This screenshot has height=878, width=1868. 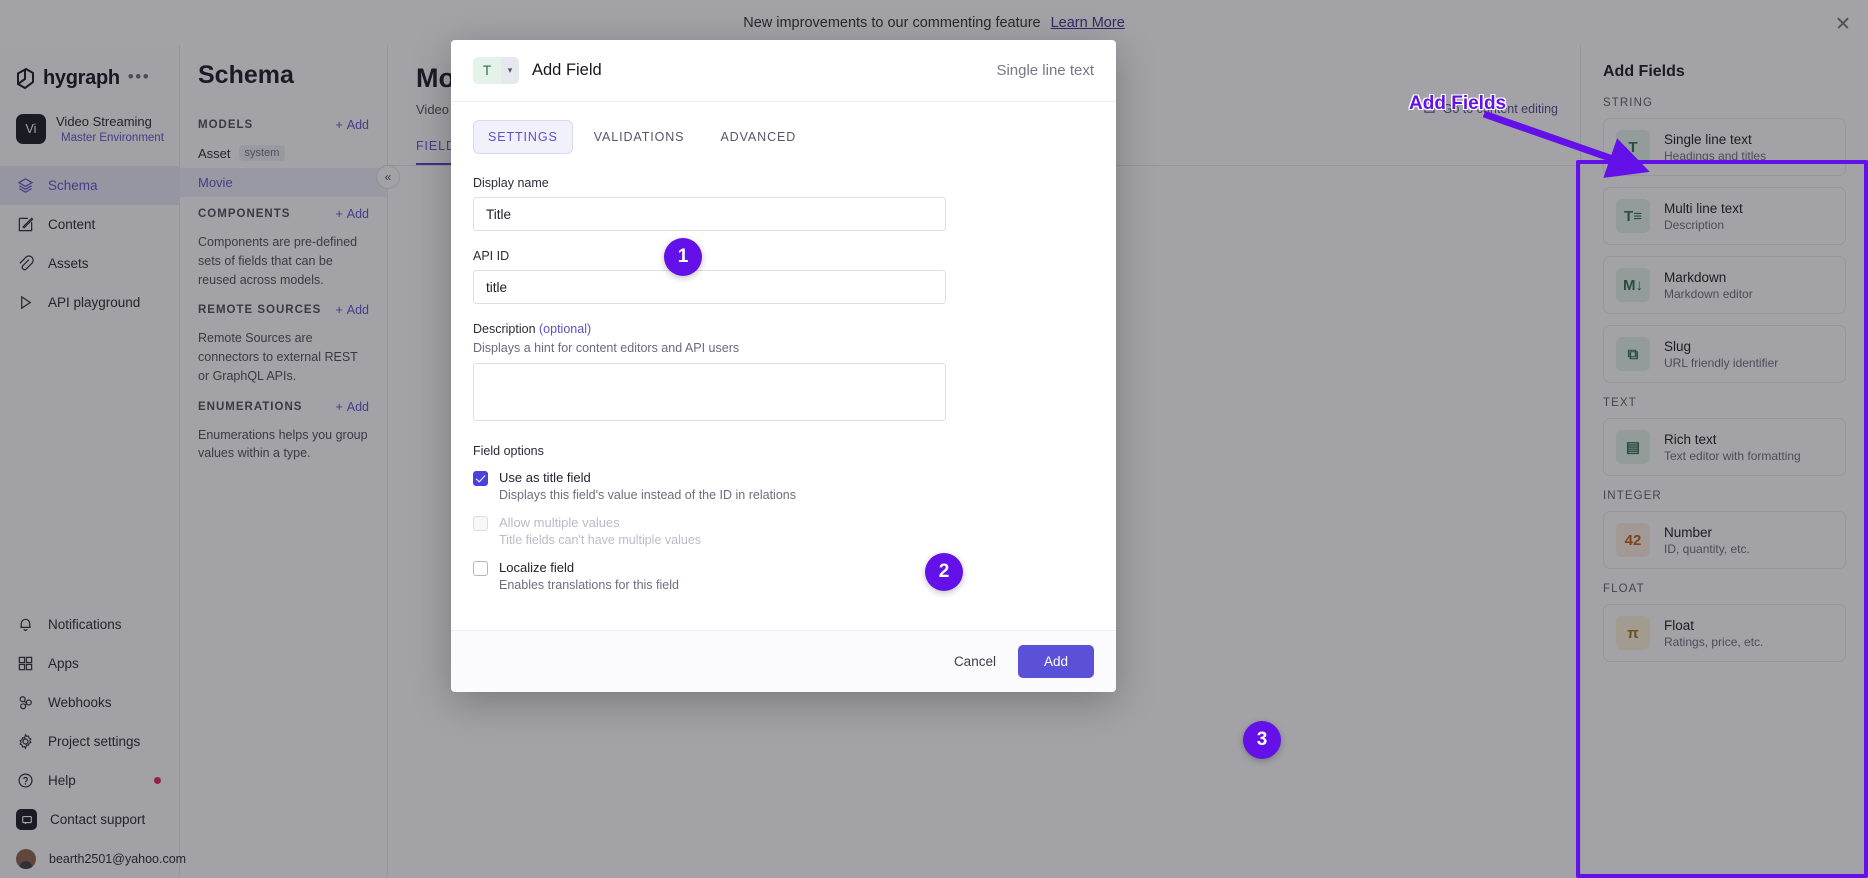 What do you see at coordinates (537, 567) in the screenshot?
I see `option-name: Localize field` at bounding box center [537, 567].